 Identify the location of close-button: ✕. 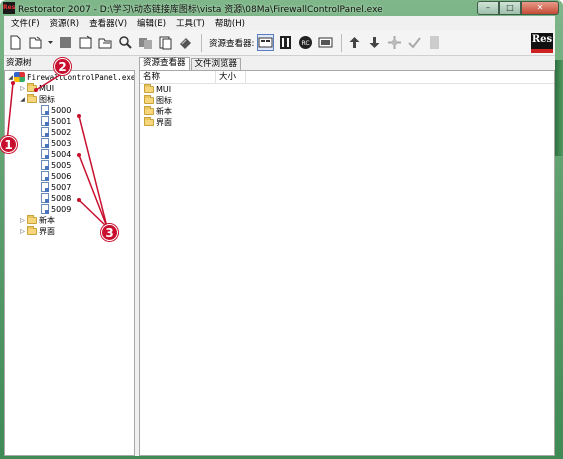
(540, 8).